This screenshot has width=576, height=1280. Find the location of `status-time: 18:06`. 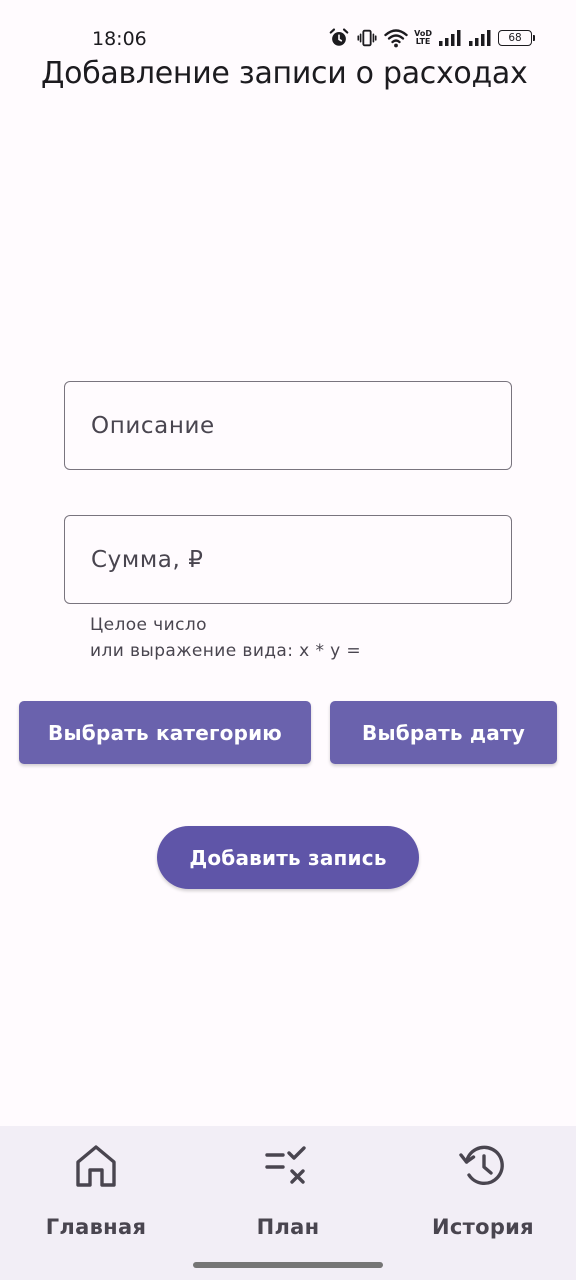

status-time: 18:06 is located at coordinates (119, 39).